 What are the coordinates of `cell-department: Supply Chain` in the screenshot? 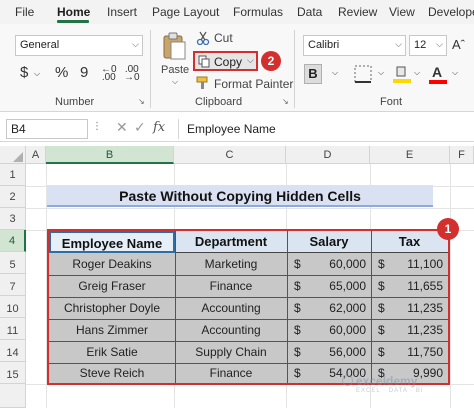 It's located at (231, 352).